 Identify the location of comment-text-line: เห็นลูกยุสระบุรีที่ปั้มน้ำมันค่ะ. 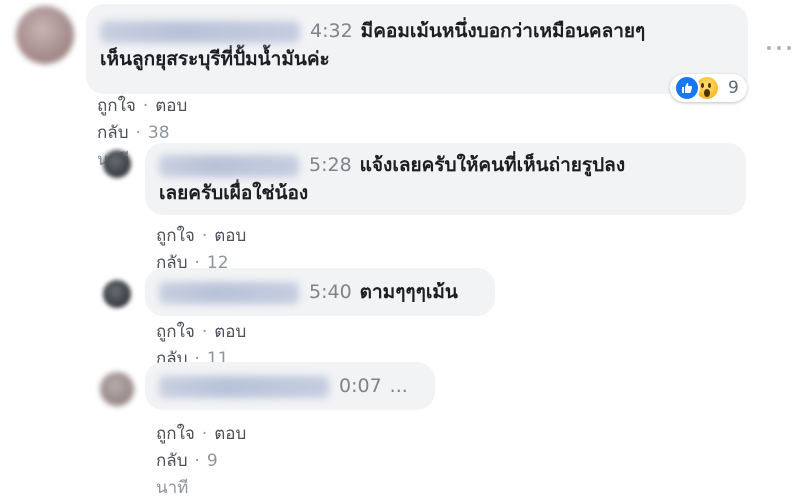
(215, 59).